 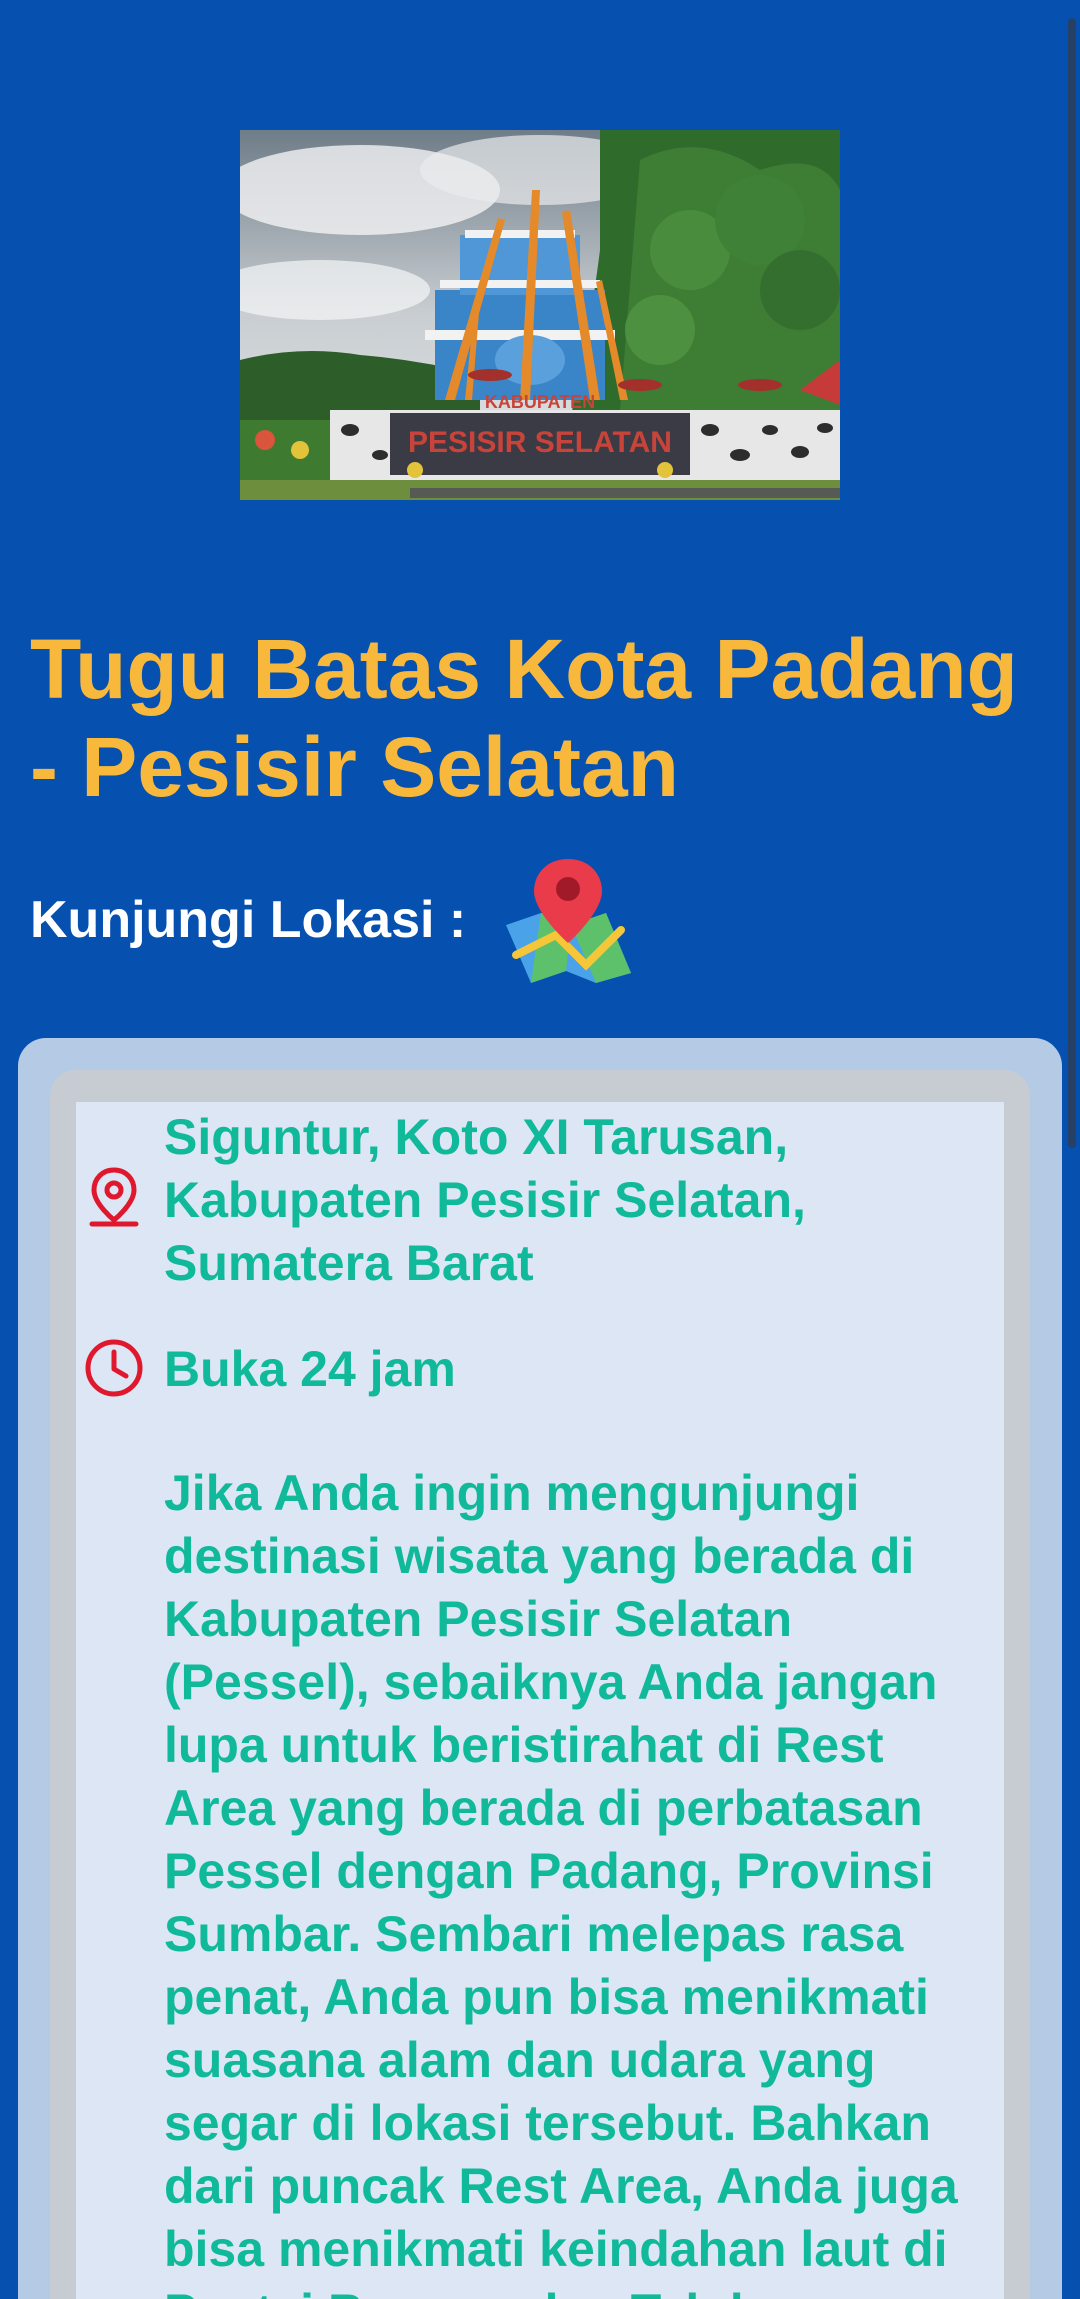 I want to click on visit-location-row: Kunjungi Lokasi :, so click(x=333, y=920).